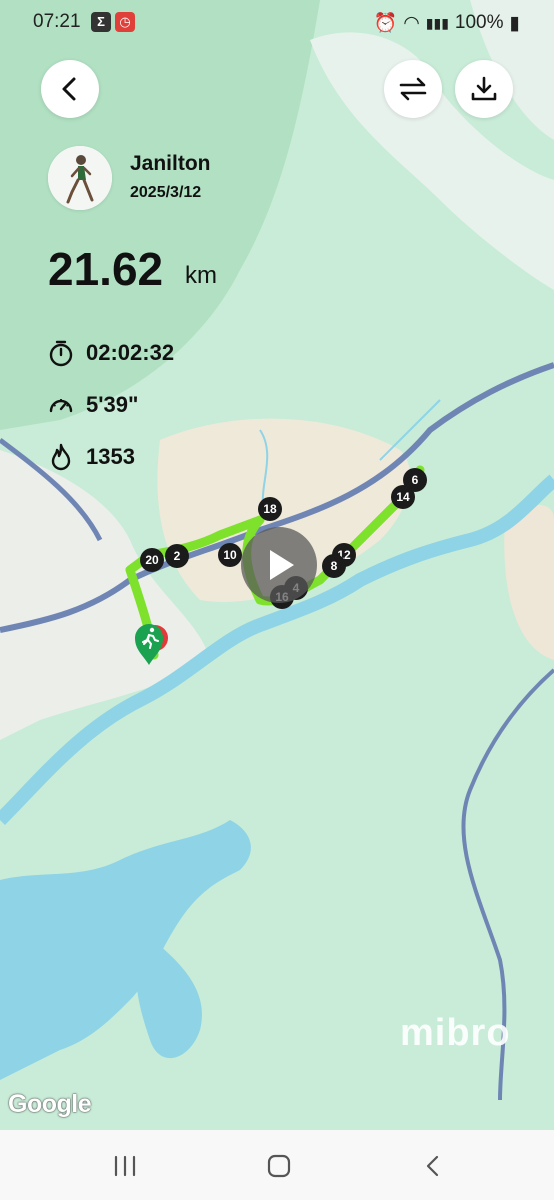  I want to click on clock-app-icon: ◷, so click(125, 22).